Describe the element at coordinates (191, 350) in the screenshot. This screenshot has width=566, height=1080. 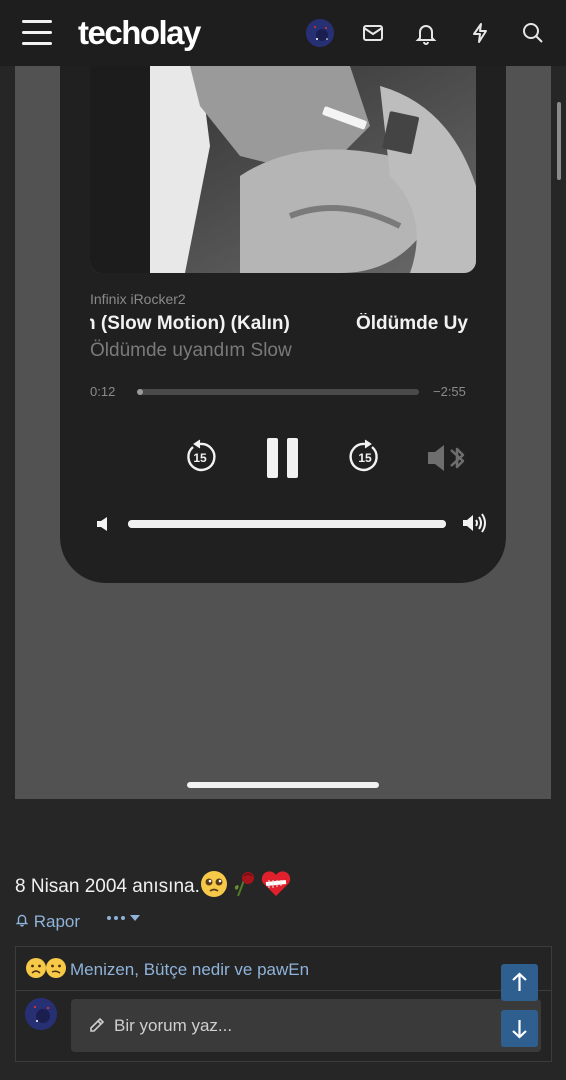
I see `track-artist: Öldümde uyandım Slow` at that location.